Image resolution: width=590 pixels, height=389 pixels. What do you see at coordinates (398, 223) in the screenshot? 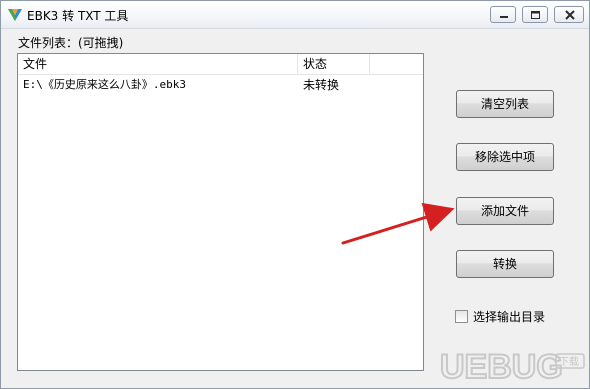
I see `annotation-arrow` at bounding box center [398, 223].